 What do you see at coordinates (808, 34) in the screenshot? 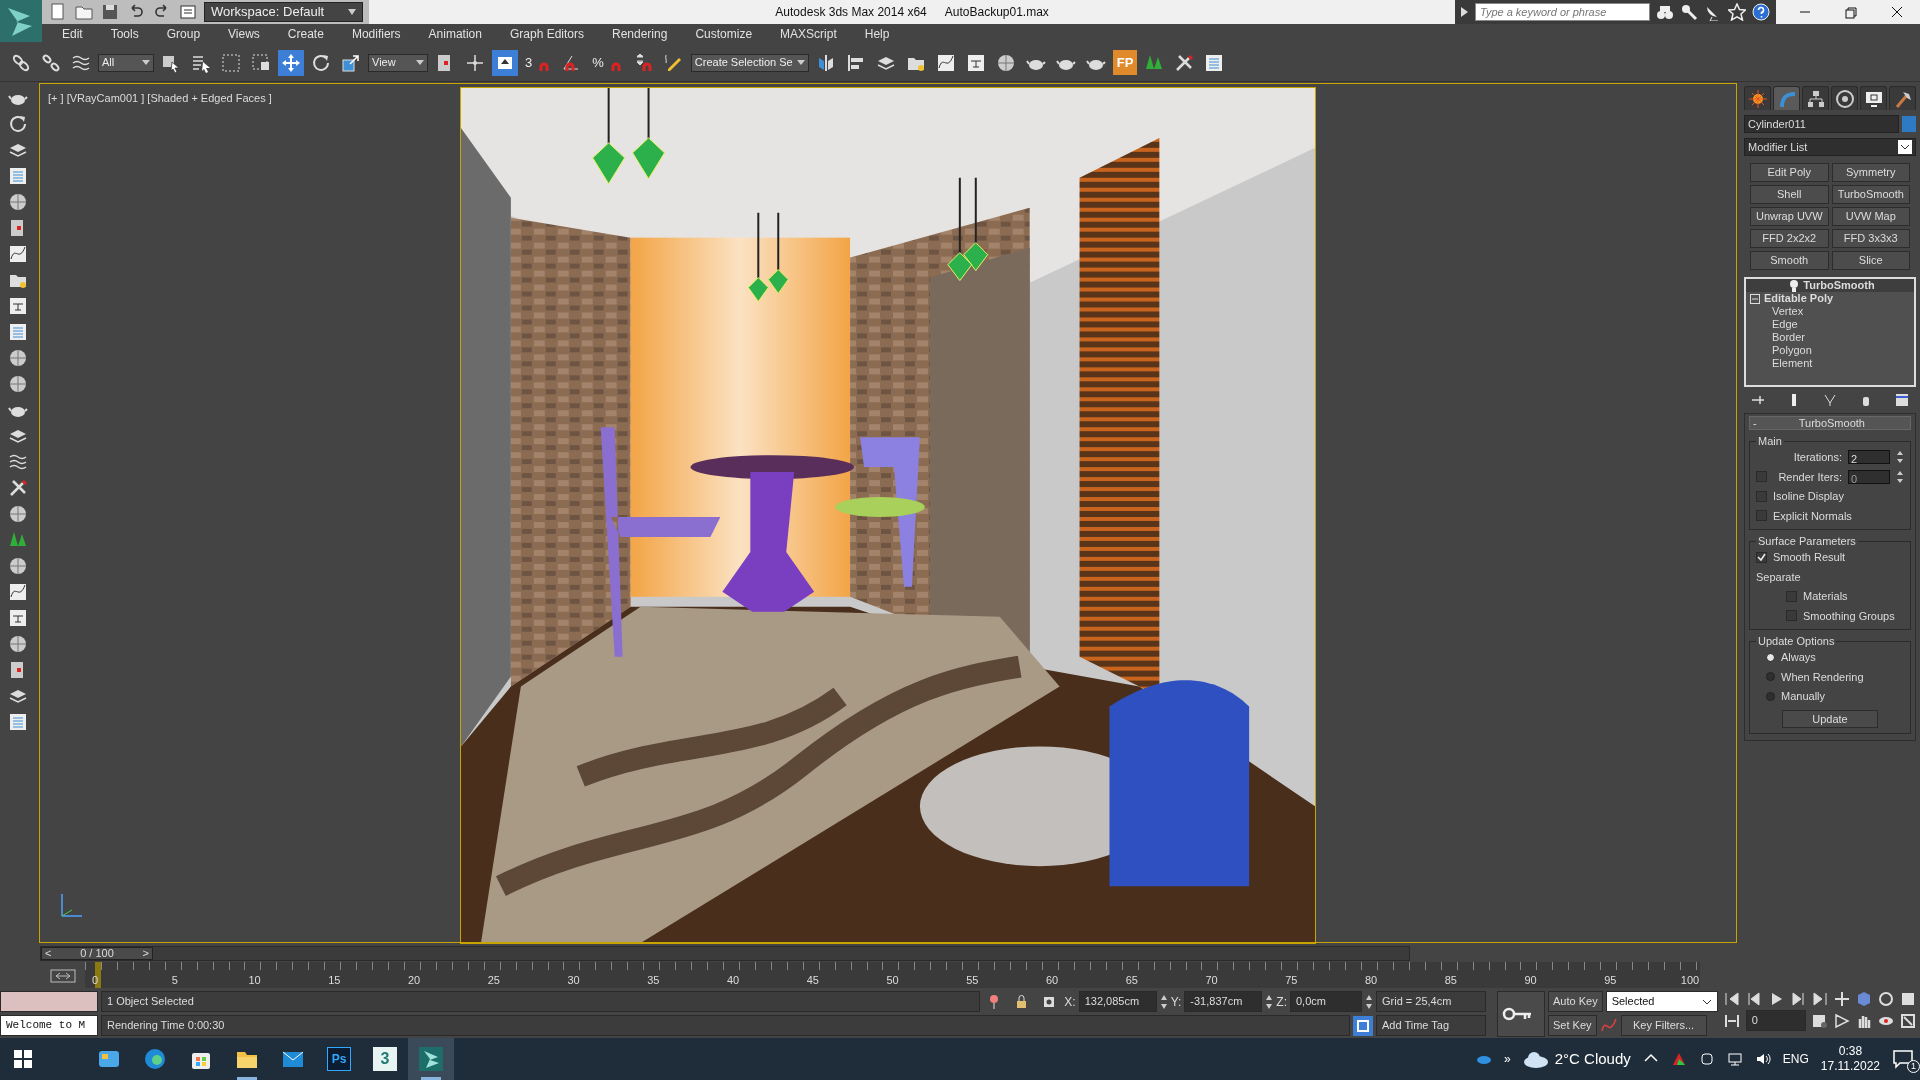
I see `menu-item: MAXScript` at bounding box center [808, 34].